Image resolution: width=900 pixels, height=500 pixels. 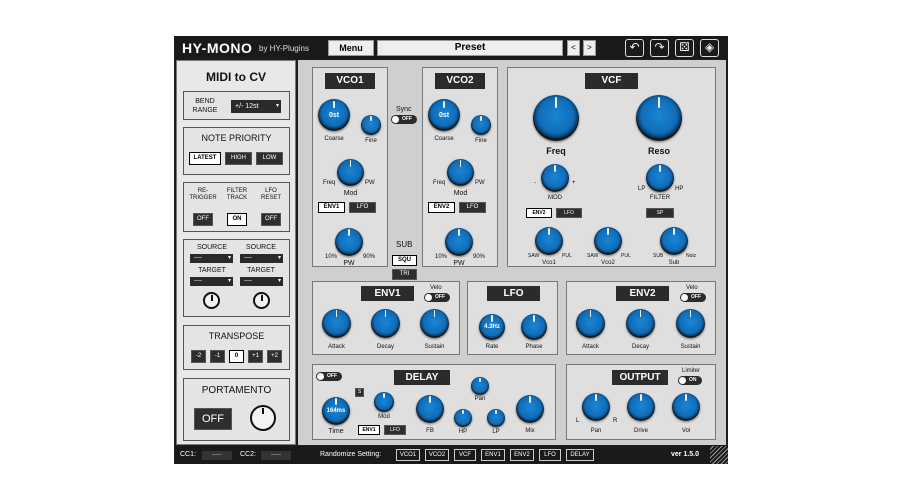 What do you see at coordinates (236, 356) in the screenshot?
I see `transpose-0-button: 0` at bounding box center [236, 356].